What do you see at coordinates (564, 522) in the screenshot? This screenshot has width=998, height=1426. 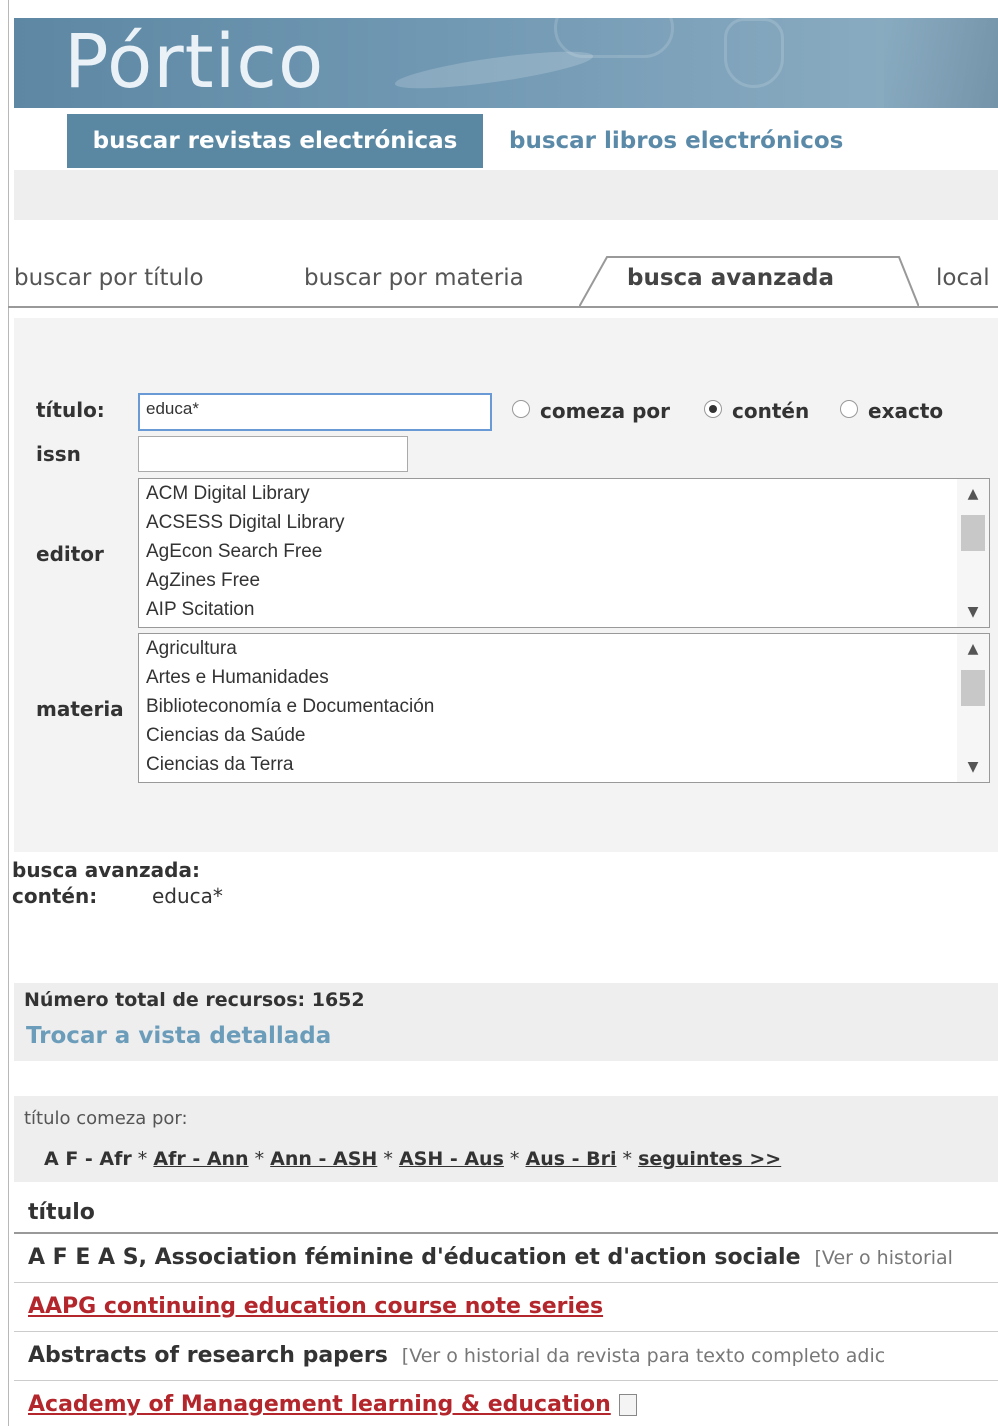 I see `editor-option: ACSESS Digital Library` at bounding box center [564, 522].